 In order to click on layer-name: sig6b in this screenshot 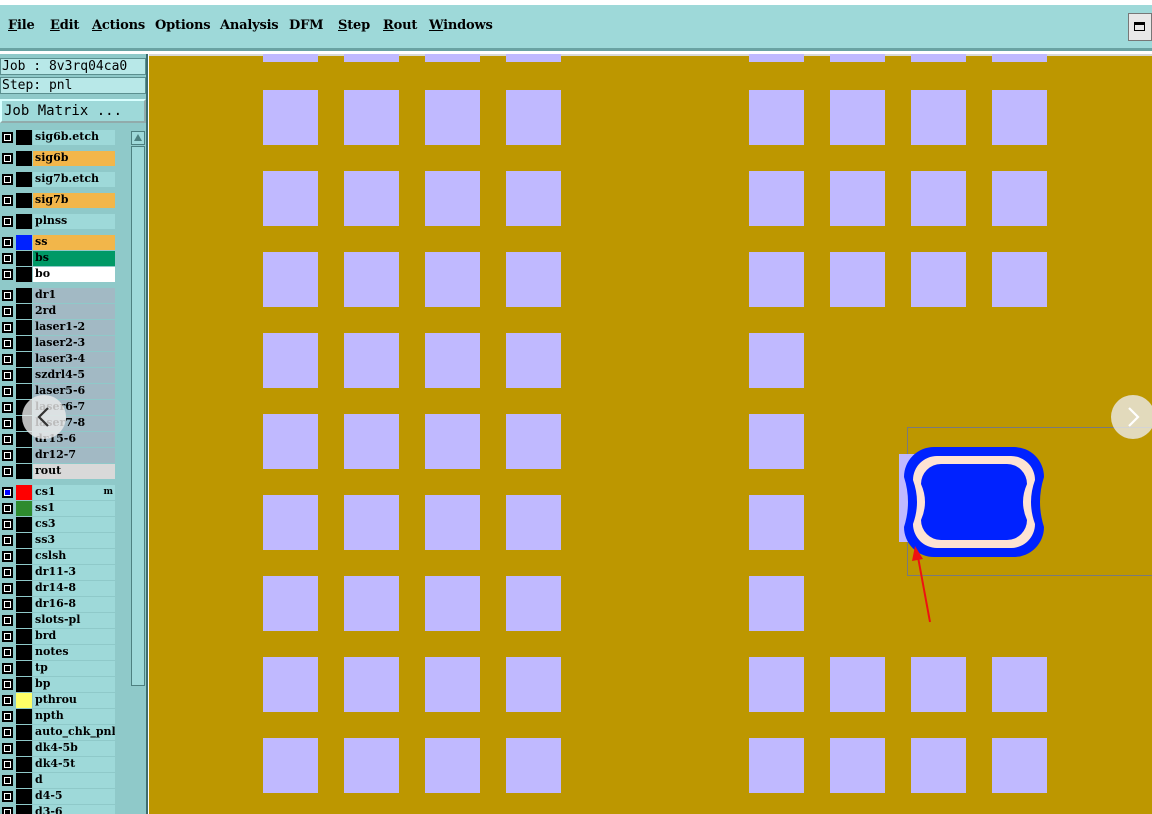, I will do `click(74, 158)`.